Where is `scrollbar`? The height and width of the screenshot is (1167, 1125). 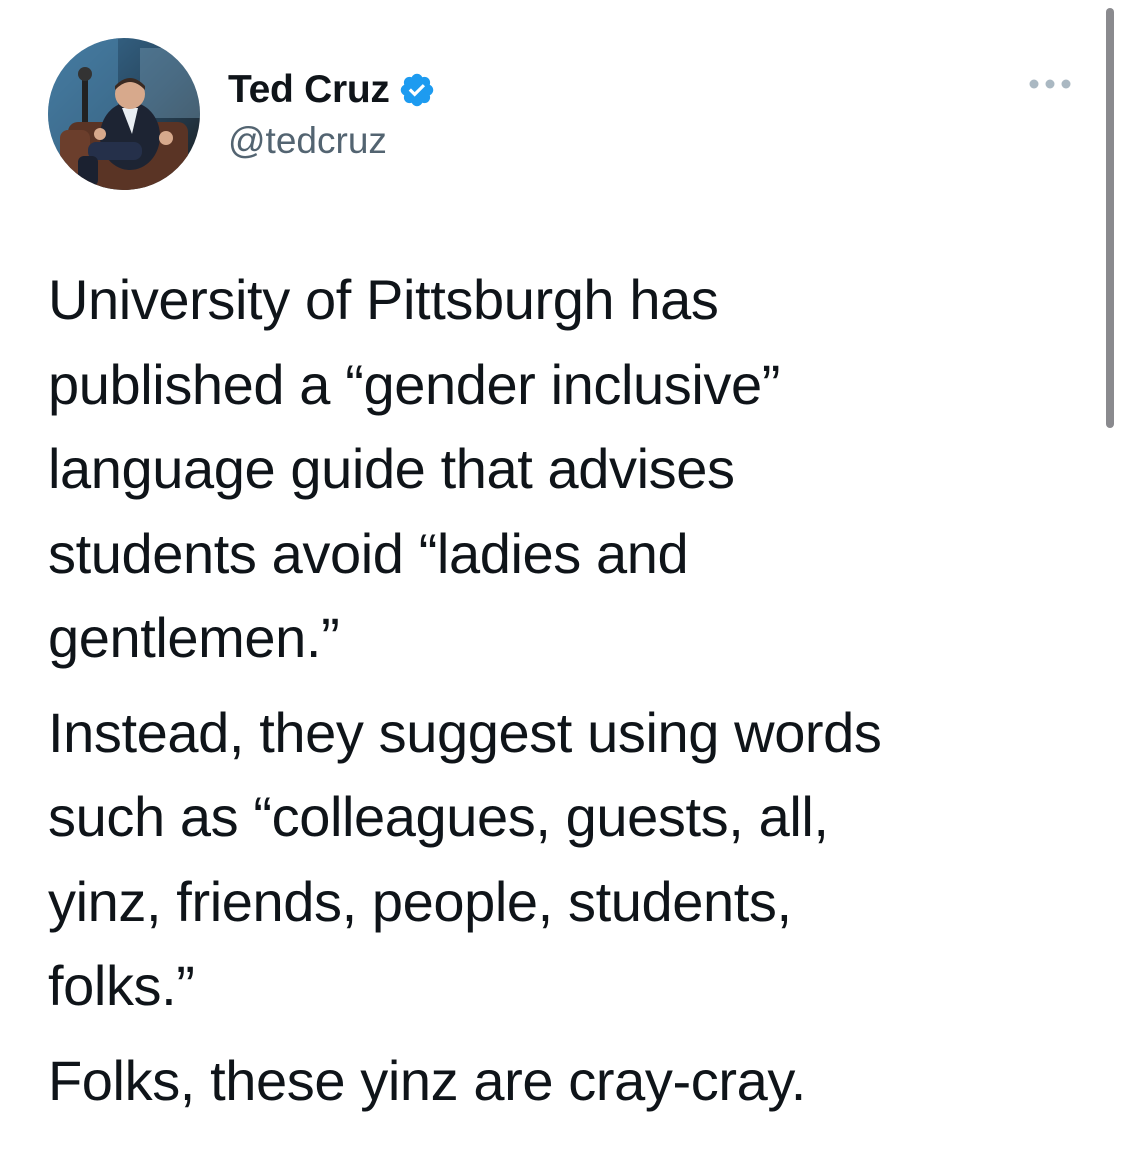
scrollbar is located at coordinates (1110, 218).